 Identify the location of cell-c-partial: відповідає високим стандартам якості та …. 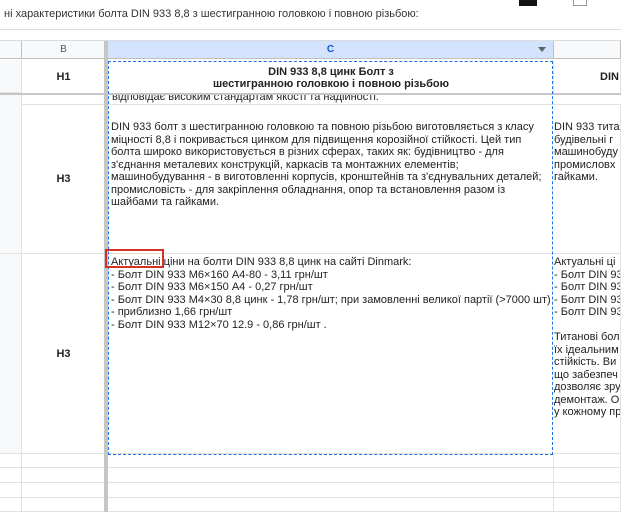
(331, 99).